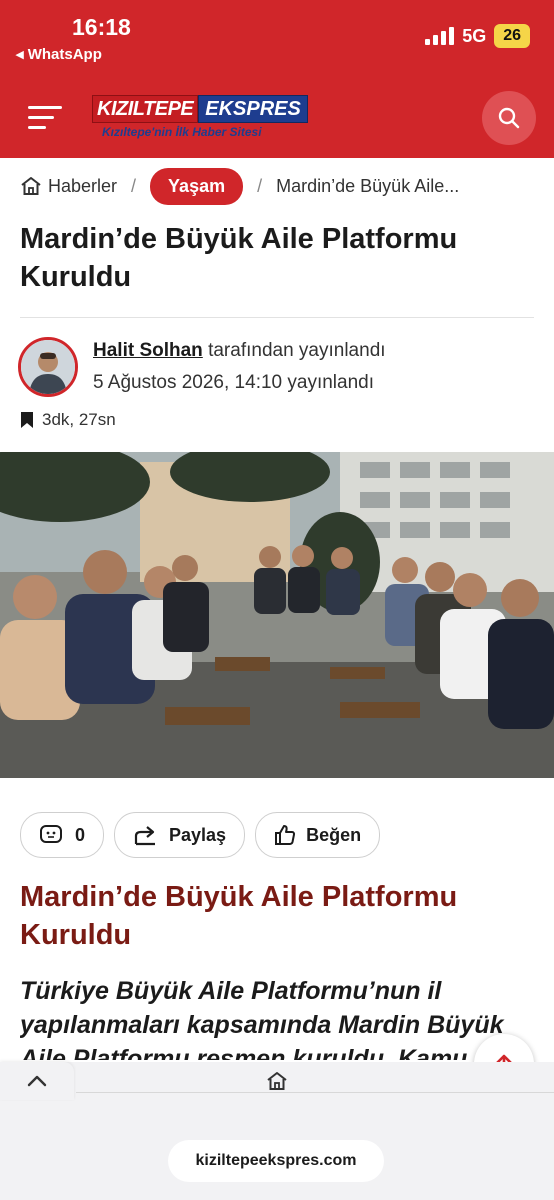 This screenshot has height=1200, width=554. I want to click on expand-toolbar-button, so click(37, 1081).